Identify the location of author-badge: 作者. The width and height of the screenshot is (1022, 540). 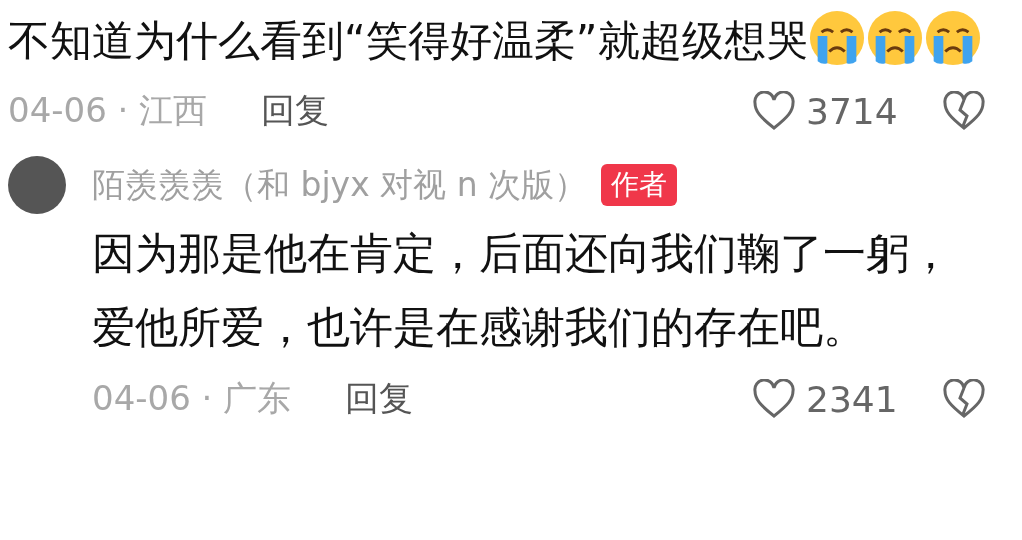
(639, 185).